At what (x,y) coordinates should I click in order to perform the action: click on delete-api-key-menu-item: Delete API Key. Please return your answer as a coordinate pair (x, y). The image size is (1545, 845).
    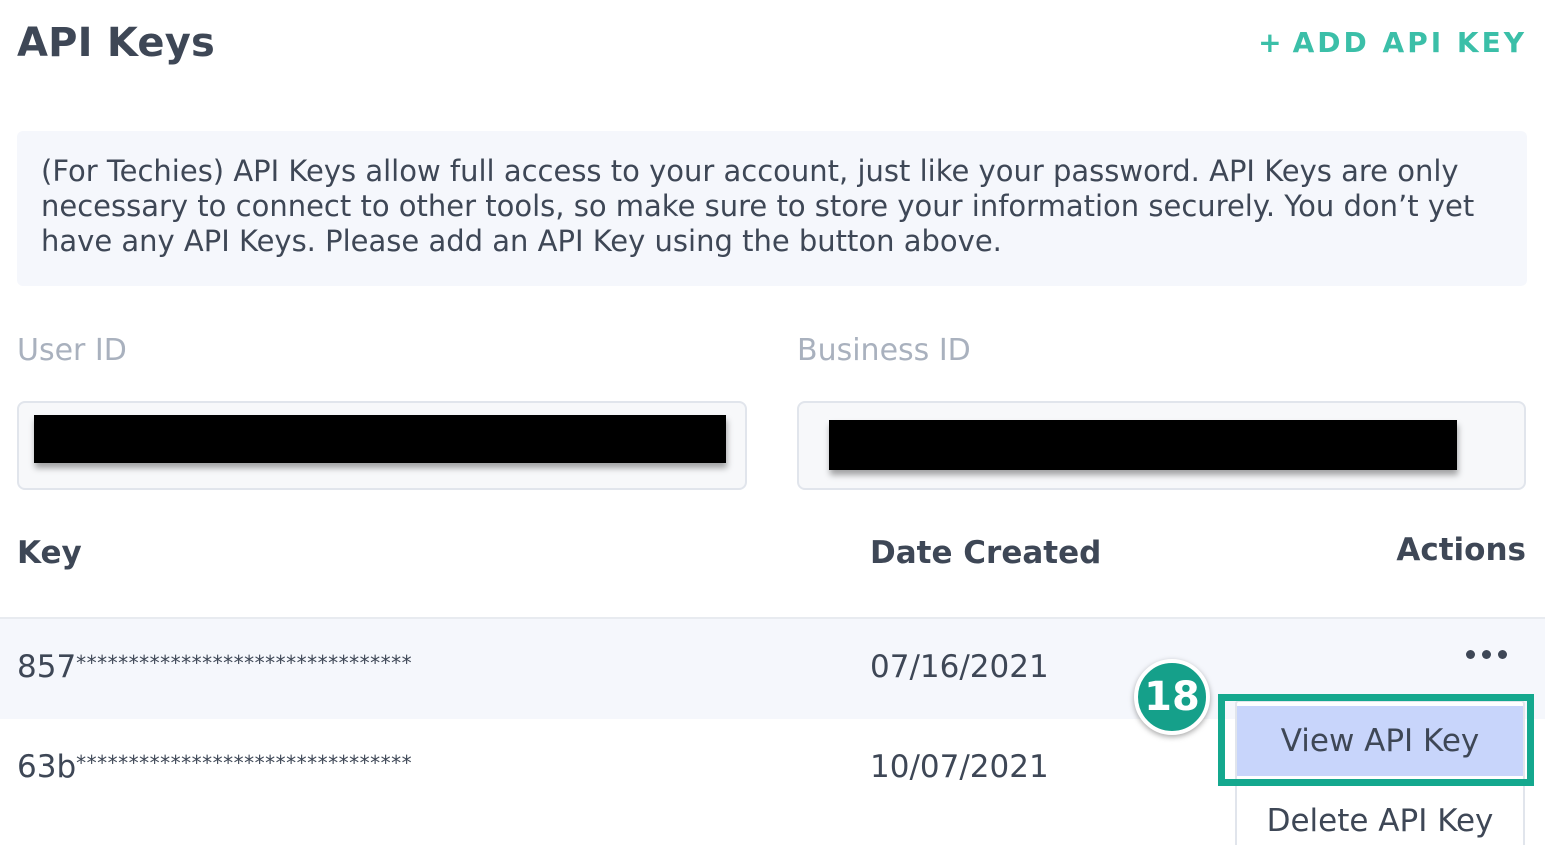
    Looking at the image, I should click on (1380, 815).